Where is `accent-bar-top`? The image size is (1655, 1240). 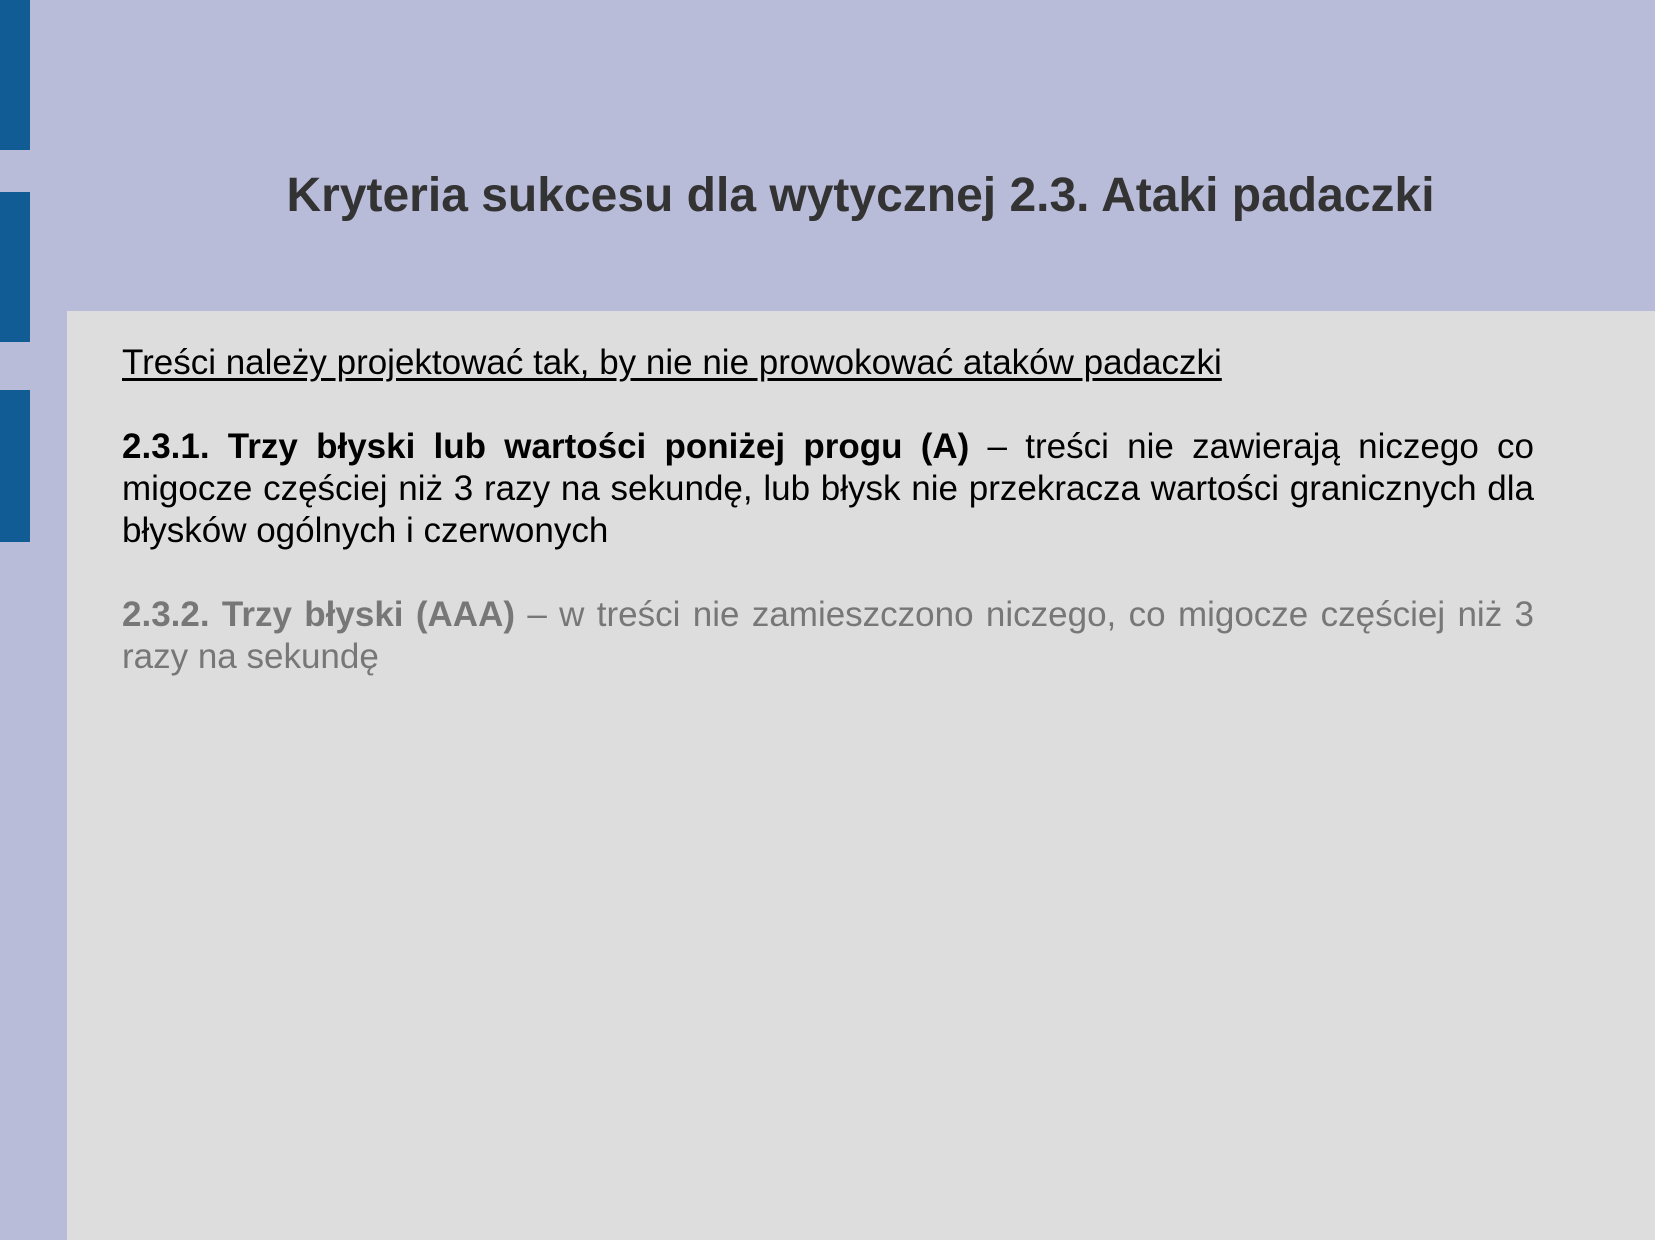
accent-bar-top is located at coordinates (15, 75).